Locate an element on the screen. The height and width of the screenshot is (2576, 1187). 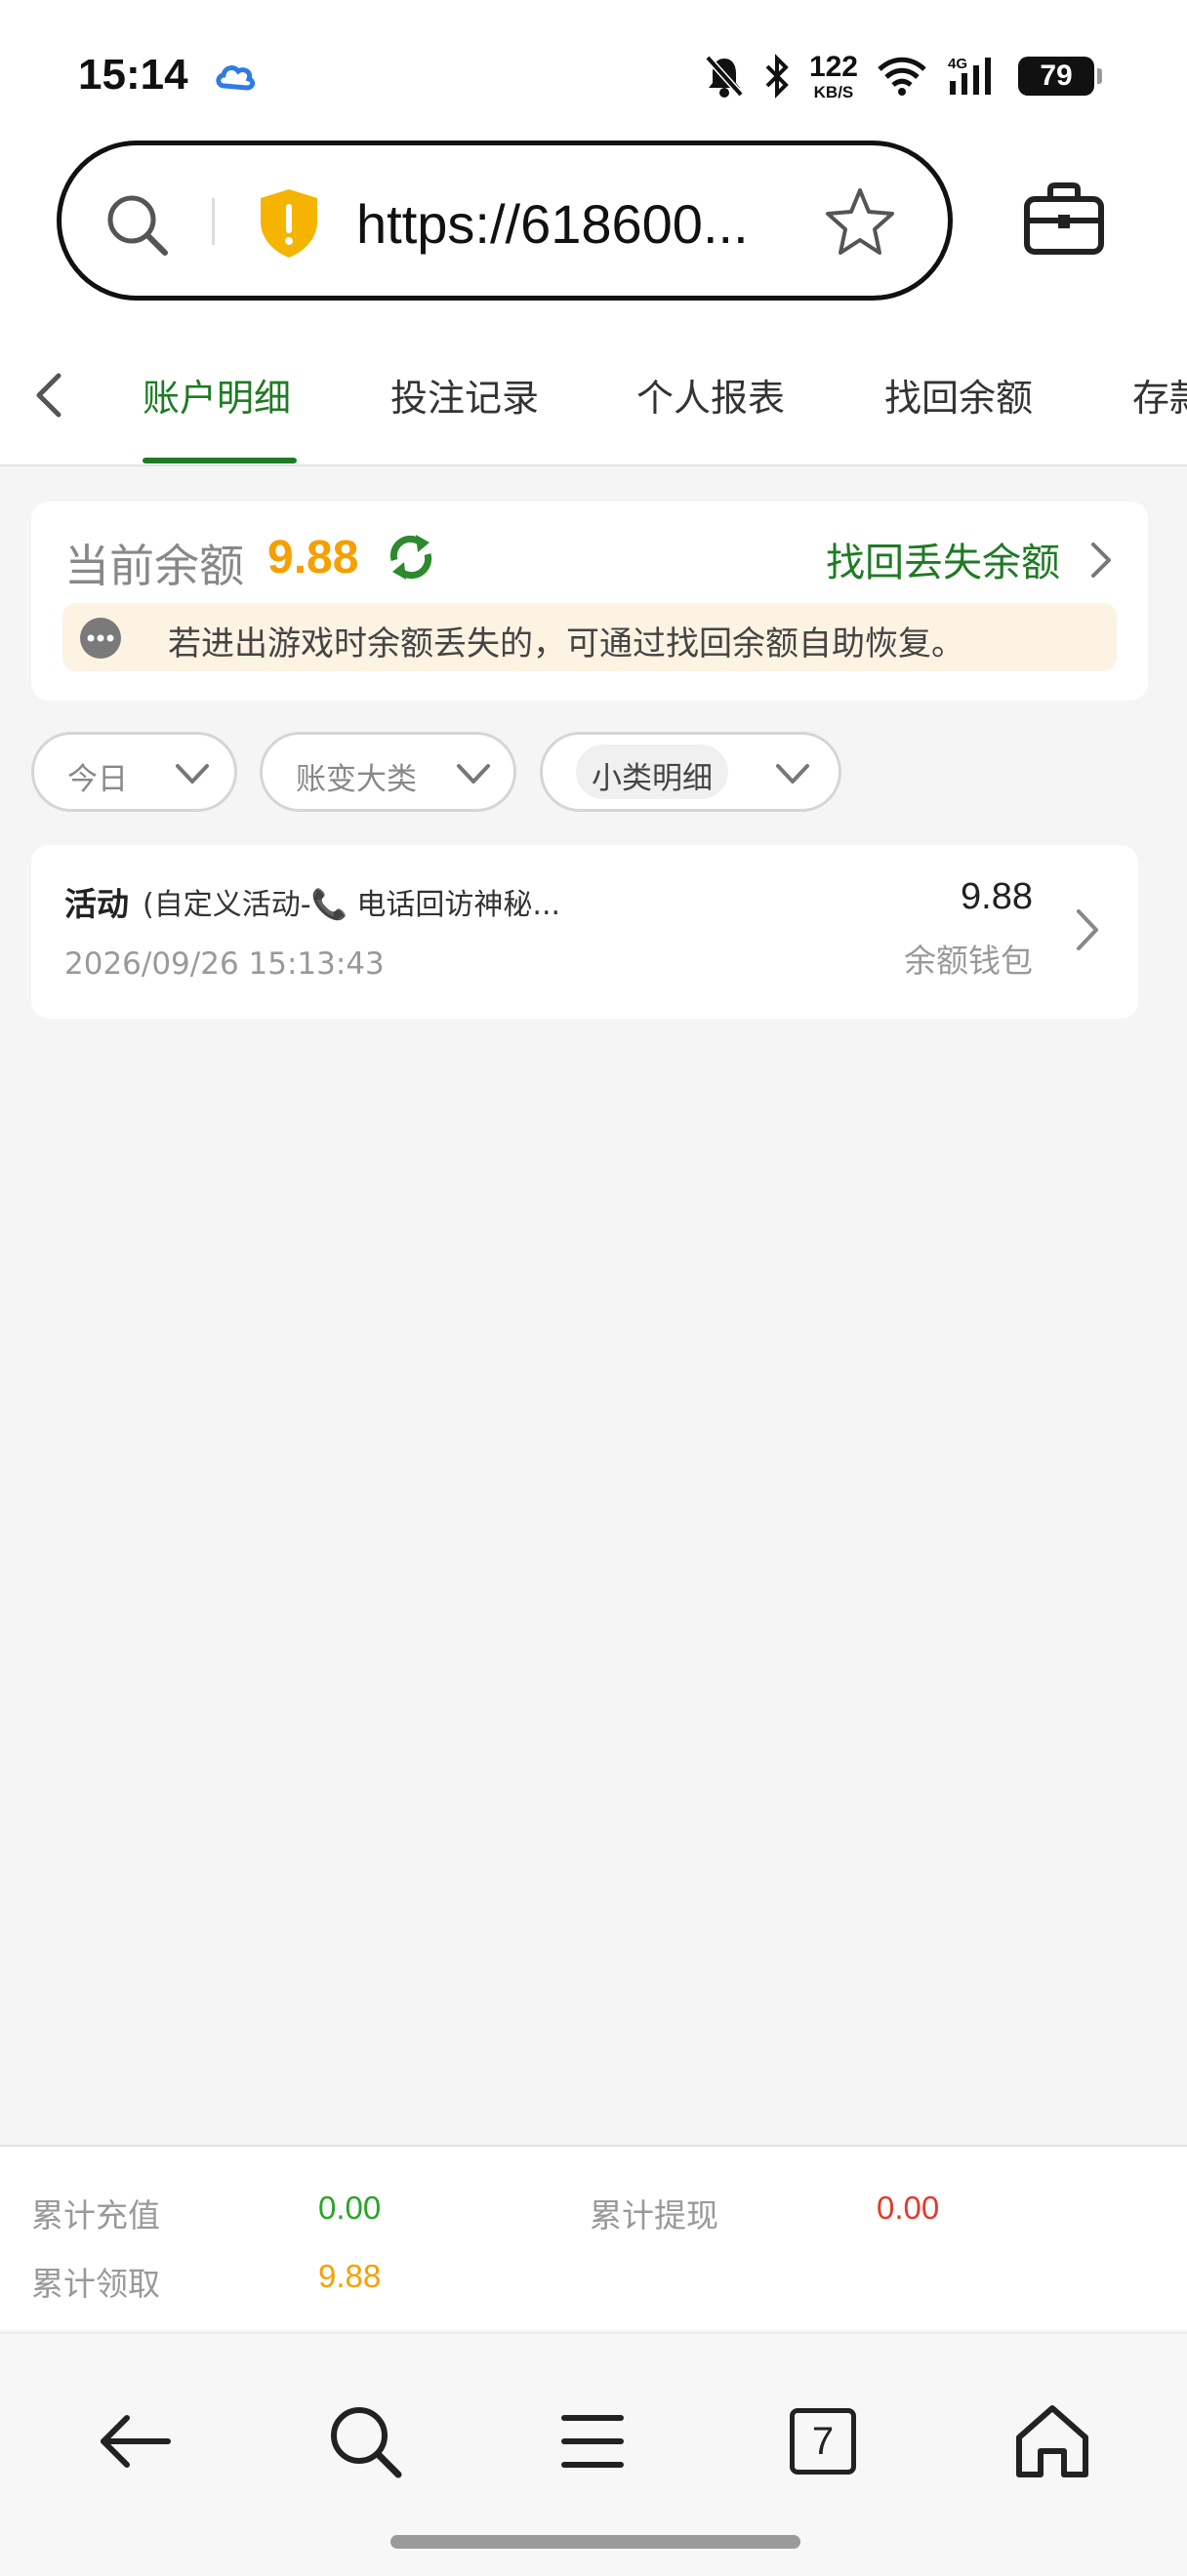
find-lost-balance-link: 找回丢失余额 is located at coordinates (943, 559).